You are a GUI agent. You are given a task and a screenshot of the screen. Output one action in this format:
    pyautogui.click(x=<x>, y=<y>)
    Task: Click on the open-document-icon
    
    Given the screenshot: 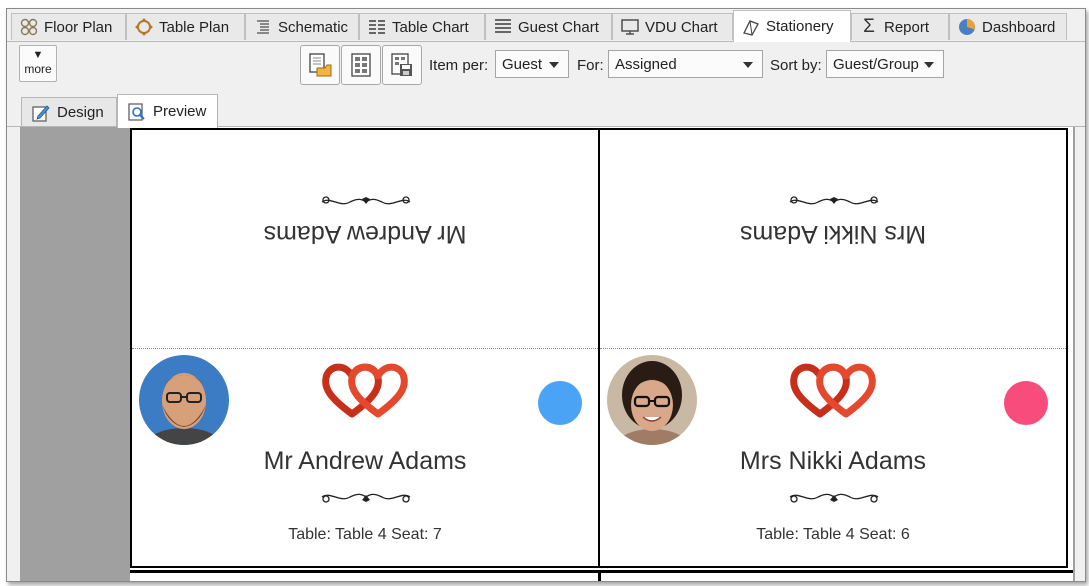 What is the action you would take?
    pyautogui.click(x=320, y=65)
    